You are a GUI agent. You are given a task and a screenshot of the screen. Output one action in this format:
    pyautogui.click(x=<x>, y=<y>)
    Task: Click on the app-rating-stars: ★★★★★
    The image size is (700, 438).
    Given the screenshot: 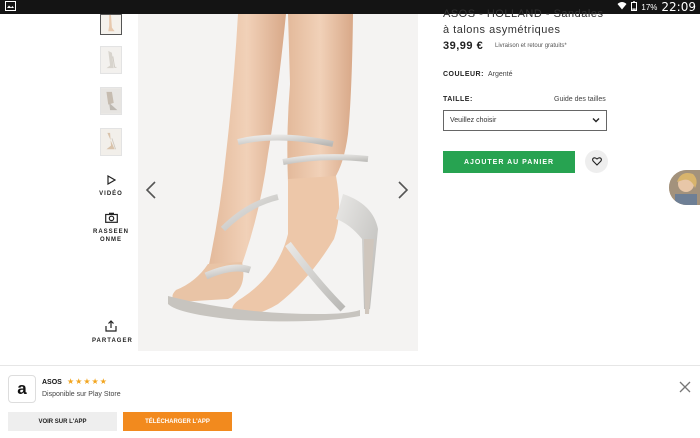 What is the action you would take?
    pyautogui.click(x=87, y=381)
    